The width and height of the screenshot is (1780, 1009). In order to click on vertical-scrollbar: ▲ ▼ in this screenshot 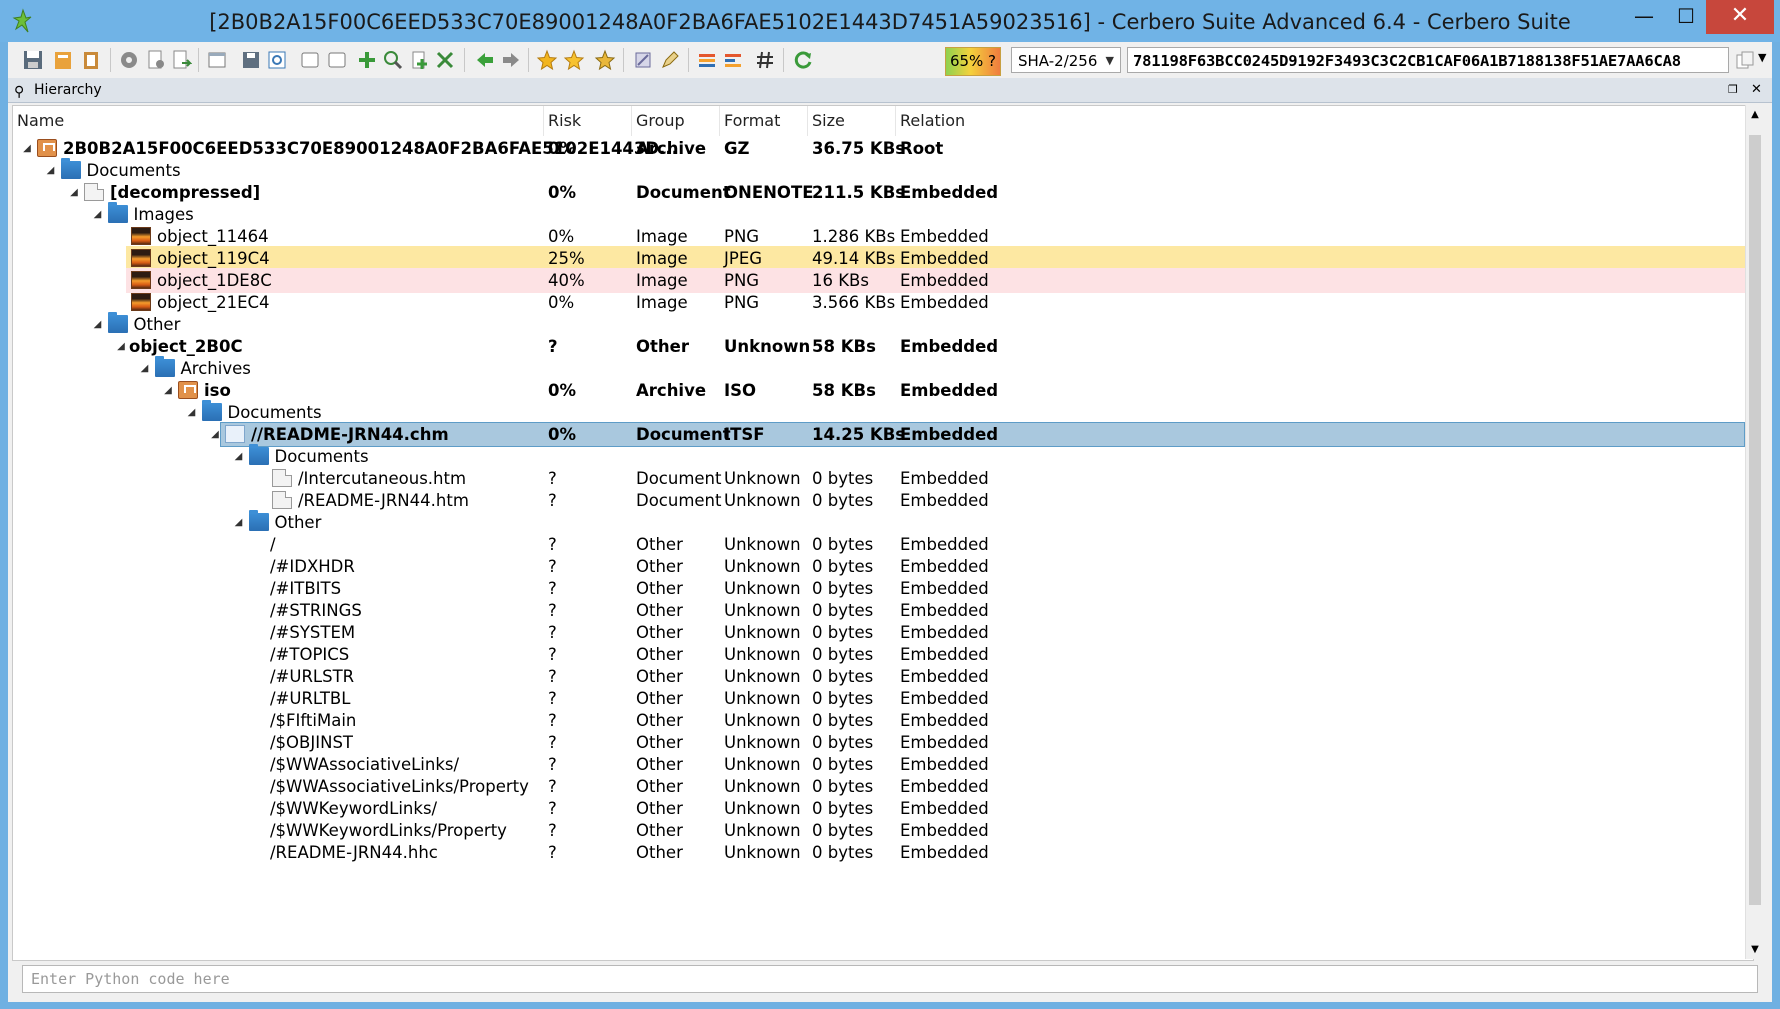, I will do `click(1754, 532)`.